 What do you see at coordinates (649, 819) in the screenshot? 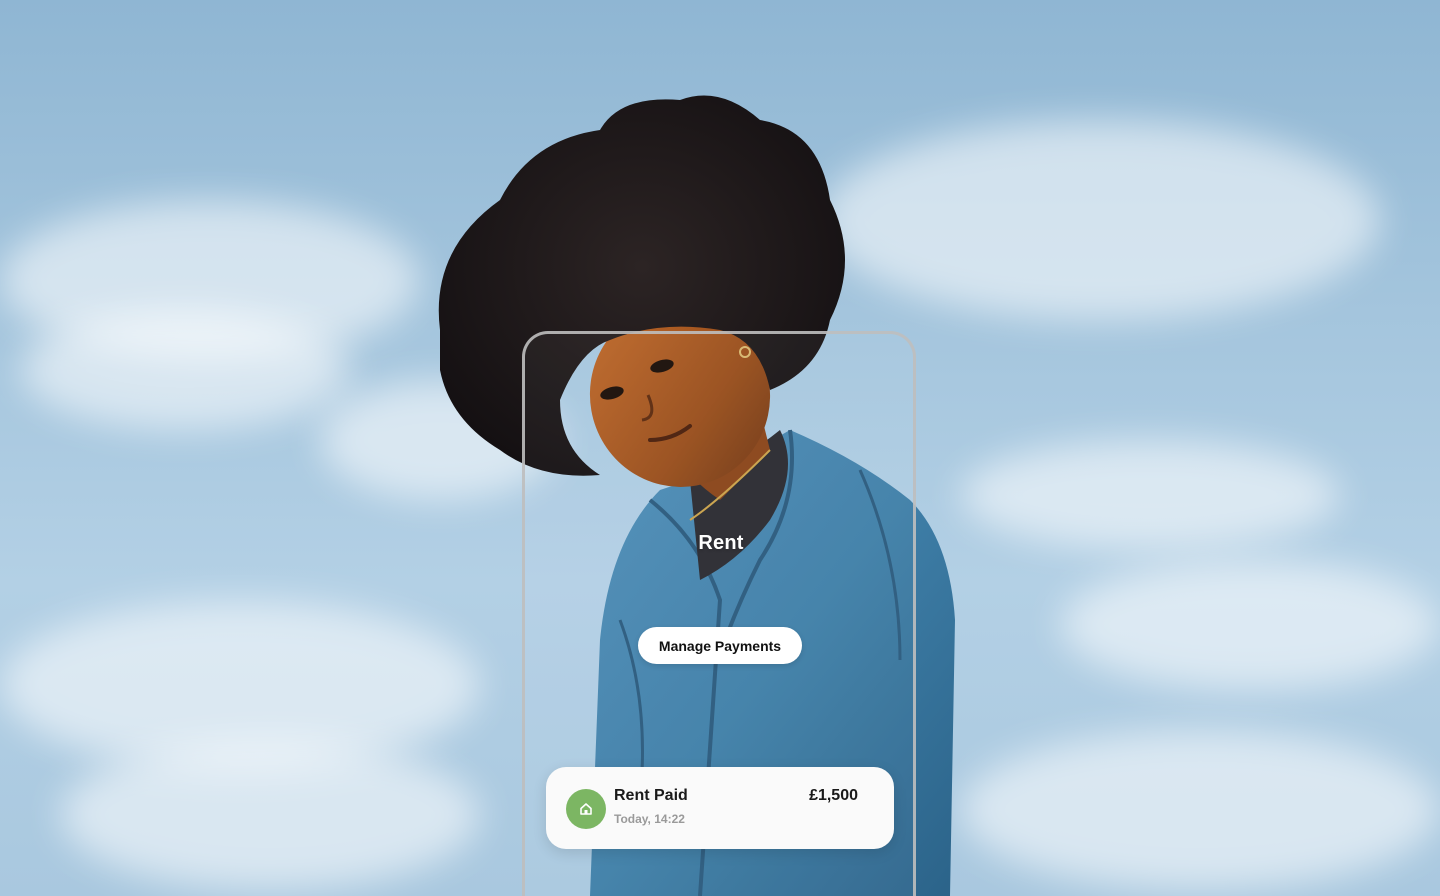
I see `payment-timestamp: Today, 14:22` at bounding box center [649, 819].